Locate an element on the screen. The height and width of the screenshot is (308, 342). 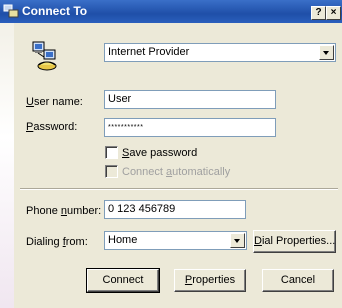
properties-button: Properties is located at coordinates (210, 280).